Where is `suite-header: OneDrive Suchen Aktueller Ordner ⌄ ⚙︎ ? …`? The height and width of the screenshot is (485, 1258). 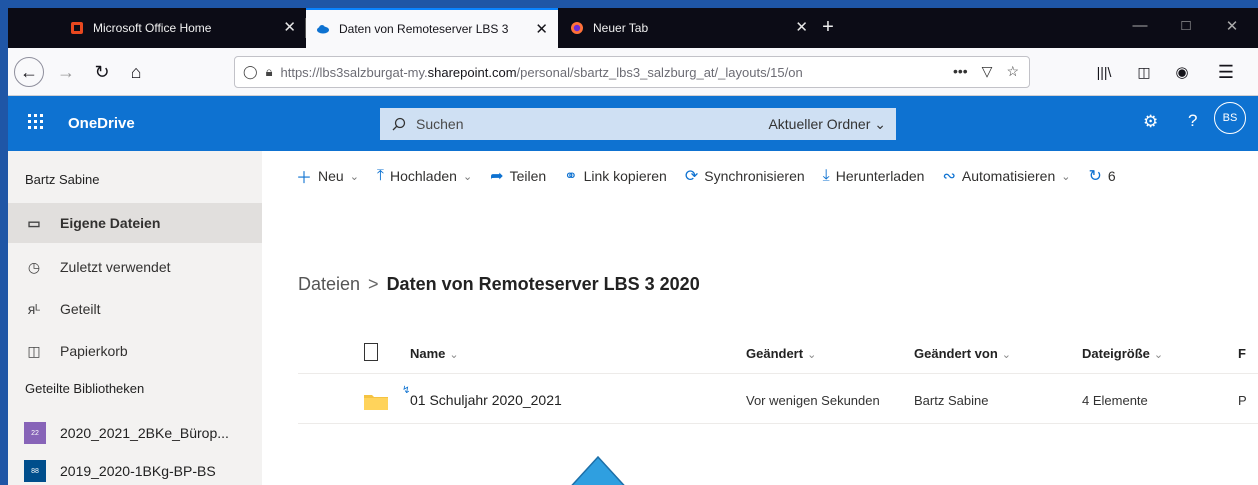 suite-header: OneDrive Suchen Aktueller Ordner ⌄ ⚙︎ ? … is located at coordinates (633, 123).